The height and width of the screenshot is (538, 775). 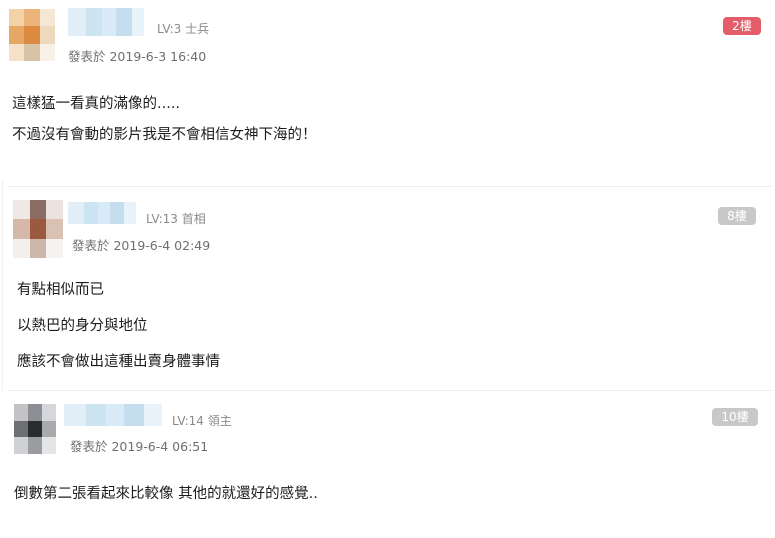 I want to click on post-content: 有點相似而已 以熱巴的身分與地位 應該不會做出這種出賣身體事情, so click(x=118, y=324).